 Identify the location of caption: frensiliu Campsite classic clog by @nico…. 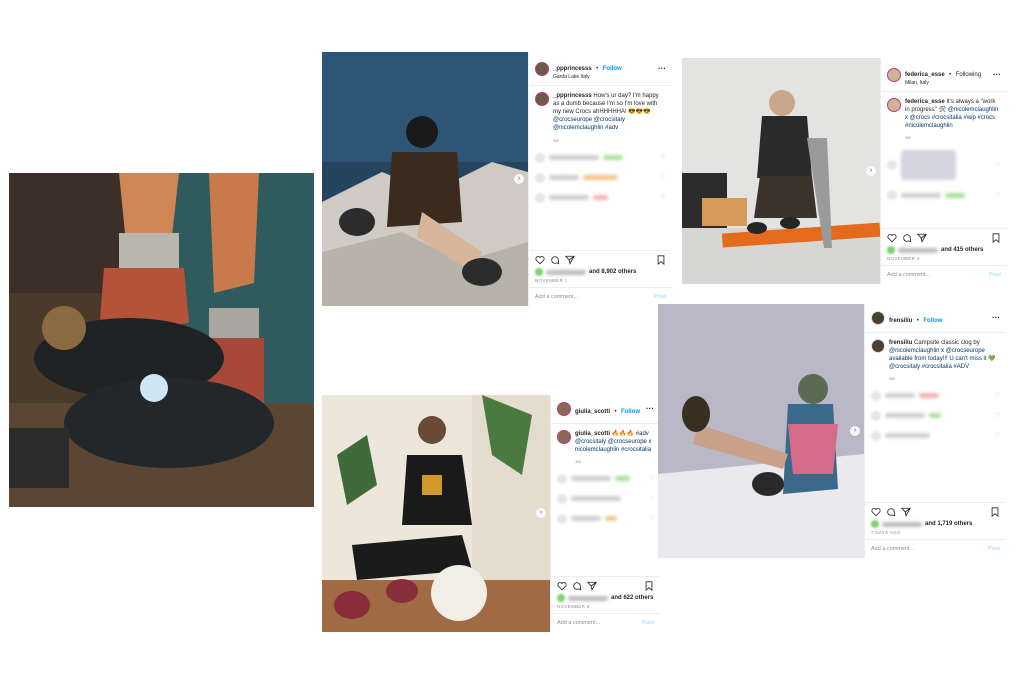
(942, 354).